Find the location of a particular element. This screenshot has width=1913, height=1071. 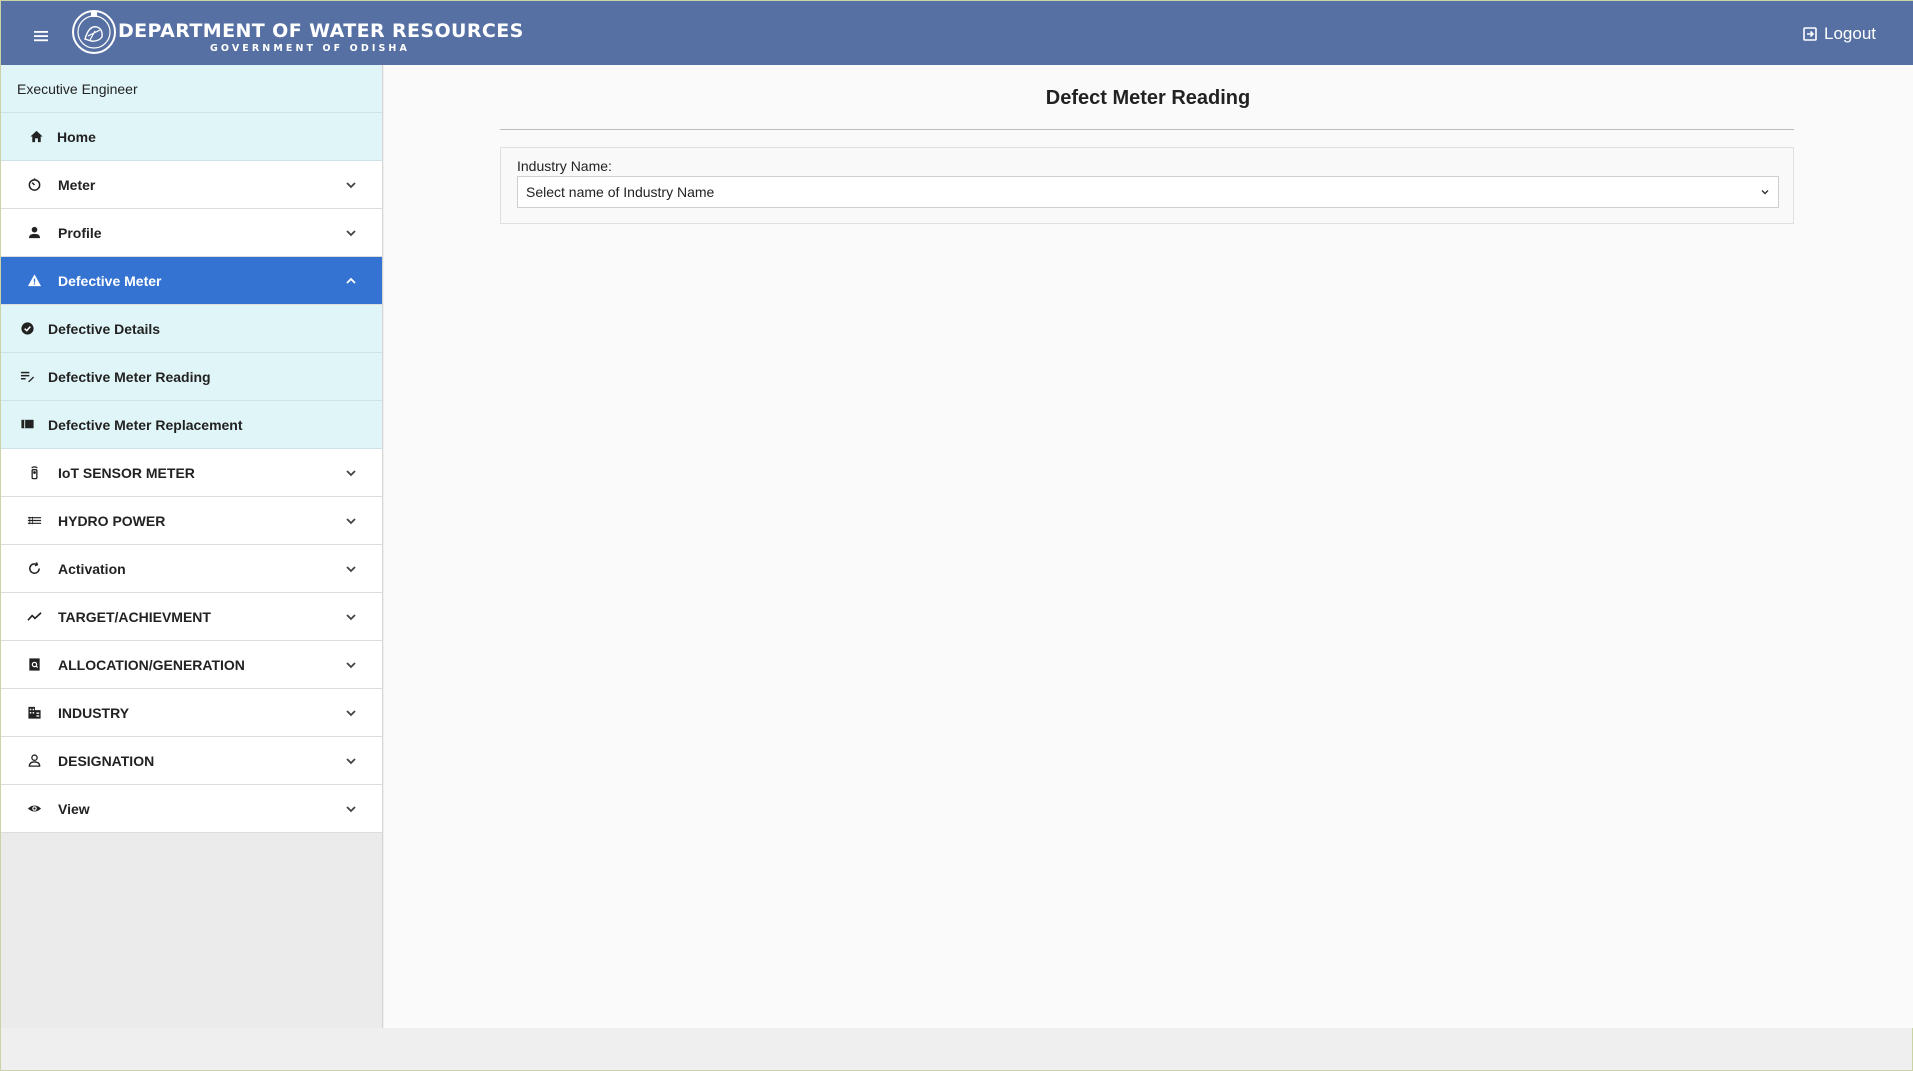

sidebar-item-meter: Meter is located at coordinates (191, 185).